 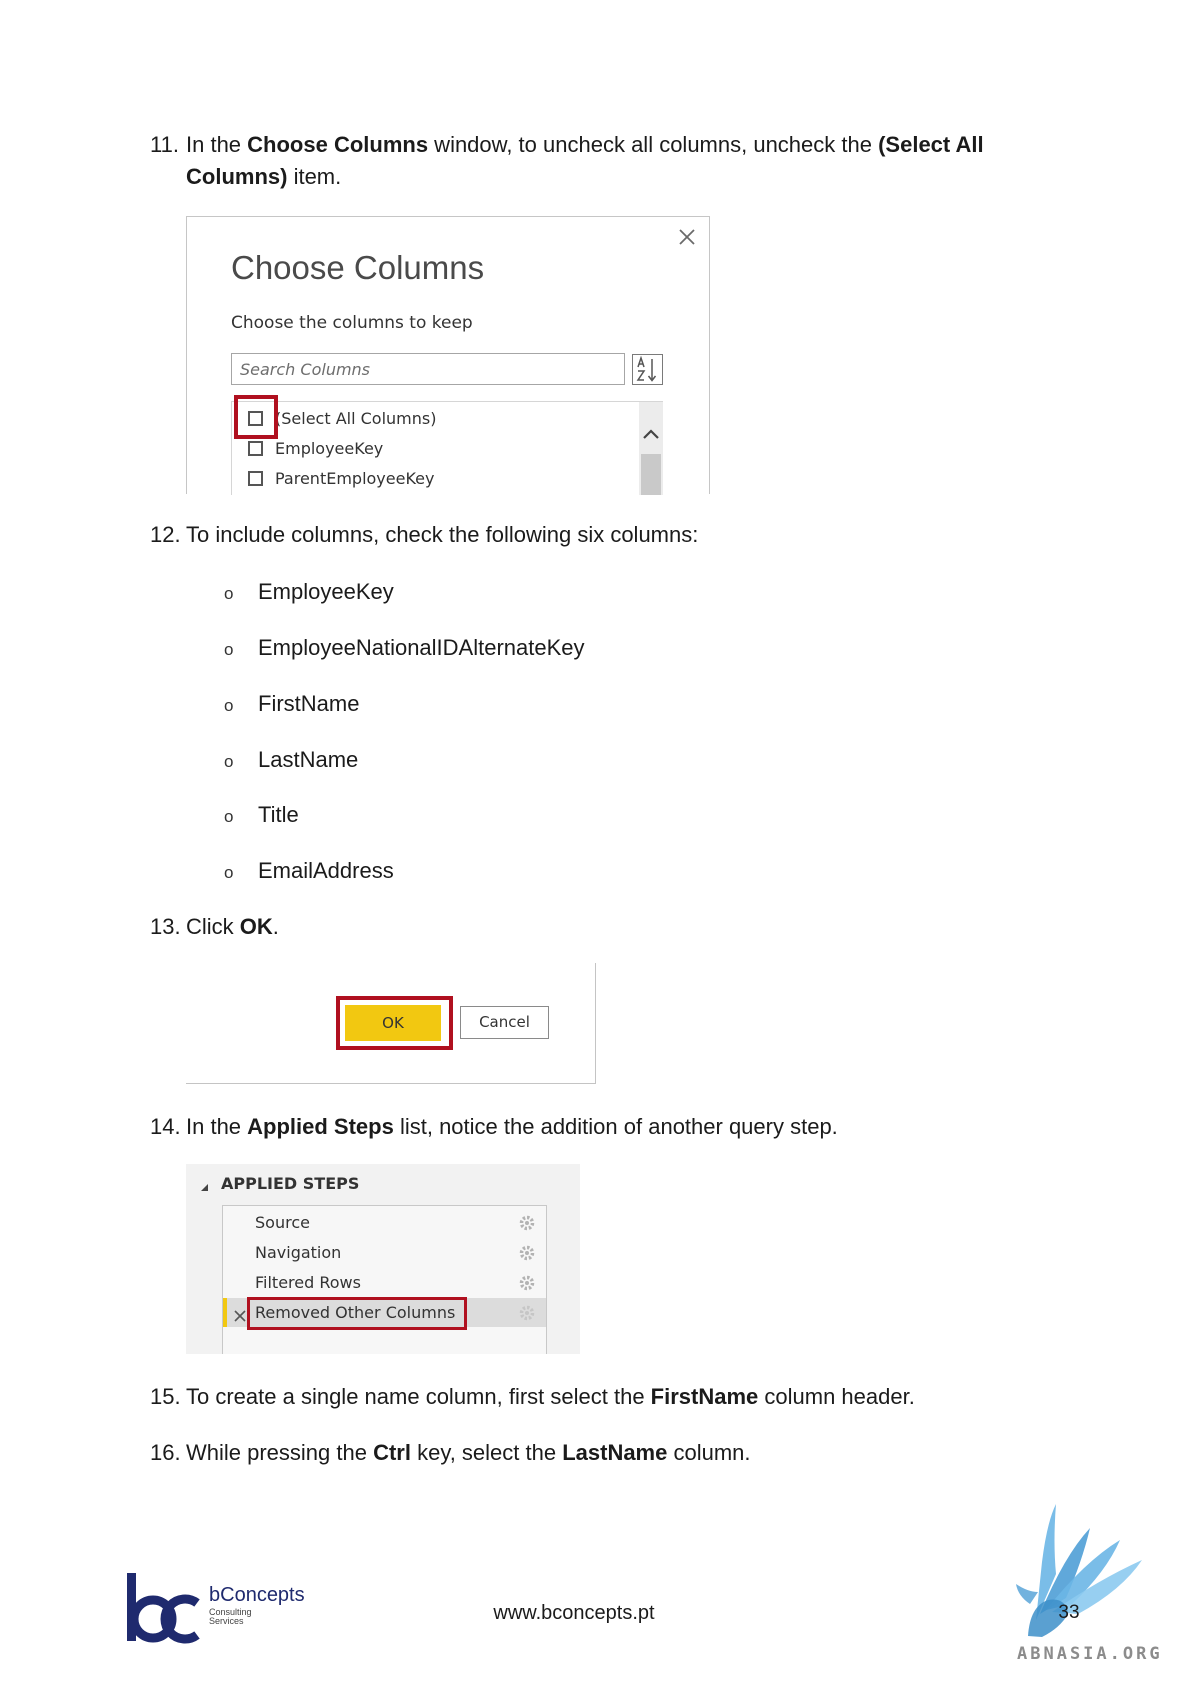 I want to click on ok-button: OK, so click(x=393, y=1023).